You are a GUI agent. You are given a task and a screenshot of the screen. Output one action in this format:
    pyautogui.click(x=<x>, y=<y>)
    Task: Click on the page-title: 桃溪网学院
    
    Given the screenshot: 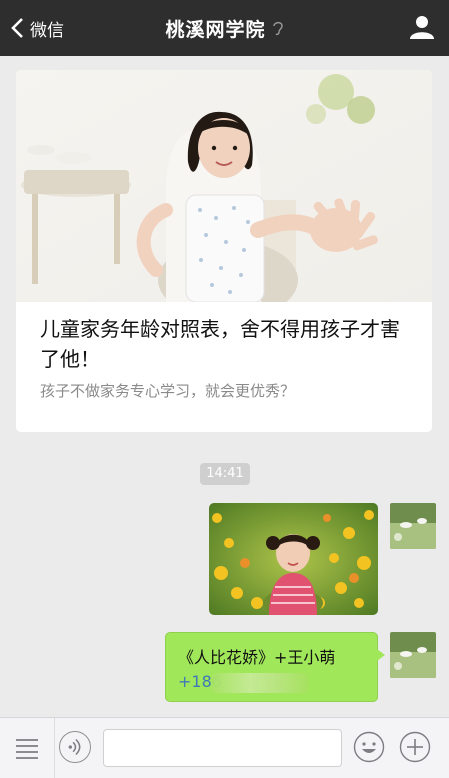 What is the action you would take?
    pyautogui.click(x=215, y=29)
    